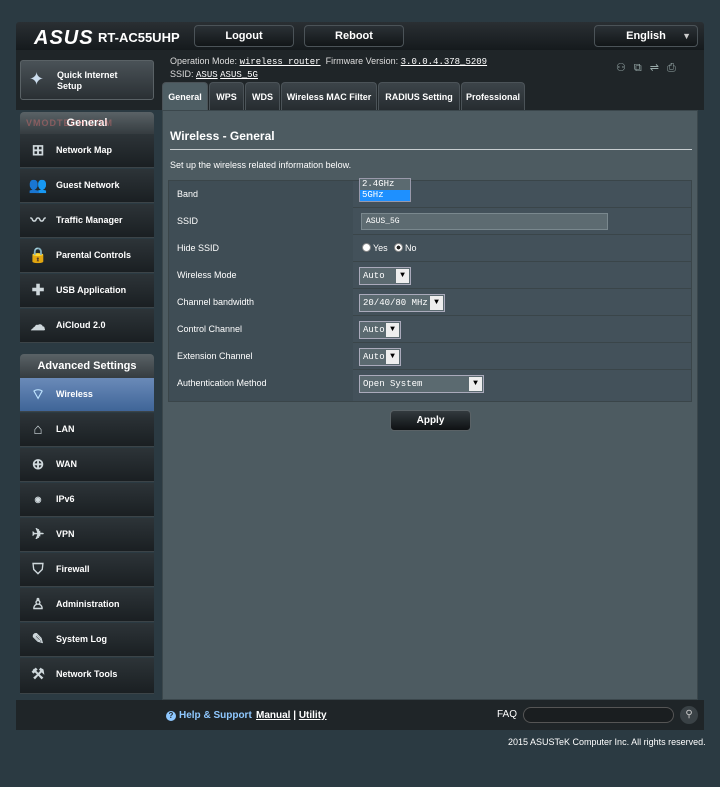 The image size is (720, 787). Describe the element at coordinates (421, 384) in the screenshot. I see `authentication-select: Open System ▼` at that location.